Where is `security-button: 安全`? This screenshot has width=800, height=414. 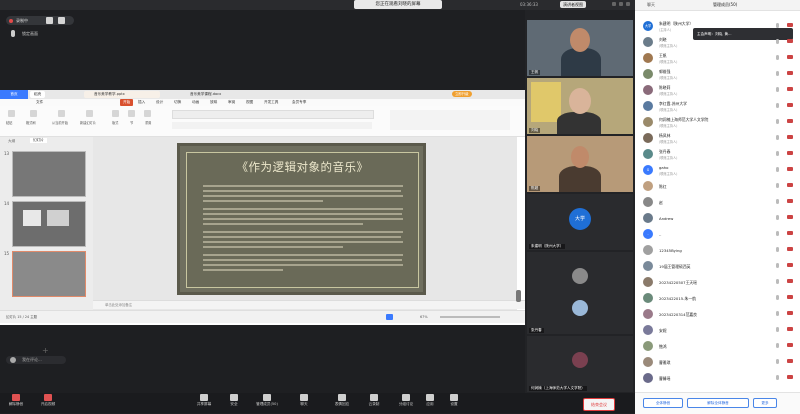
security-button: 安全 is located at coordinates (234, 400).